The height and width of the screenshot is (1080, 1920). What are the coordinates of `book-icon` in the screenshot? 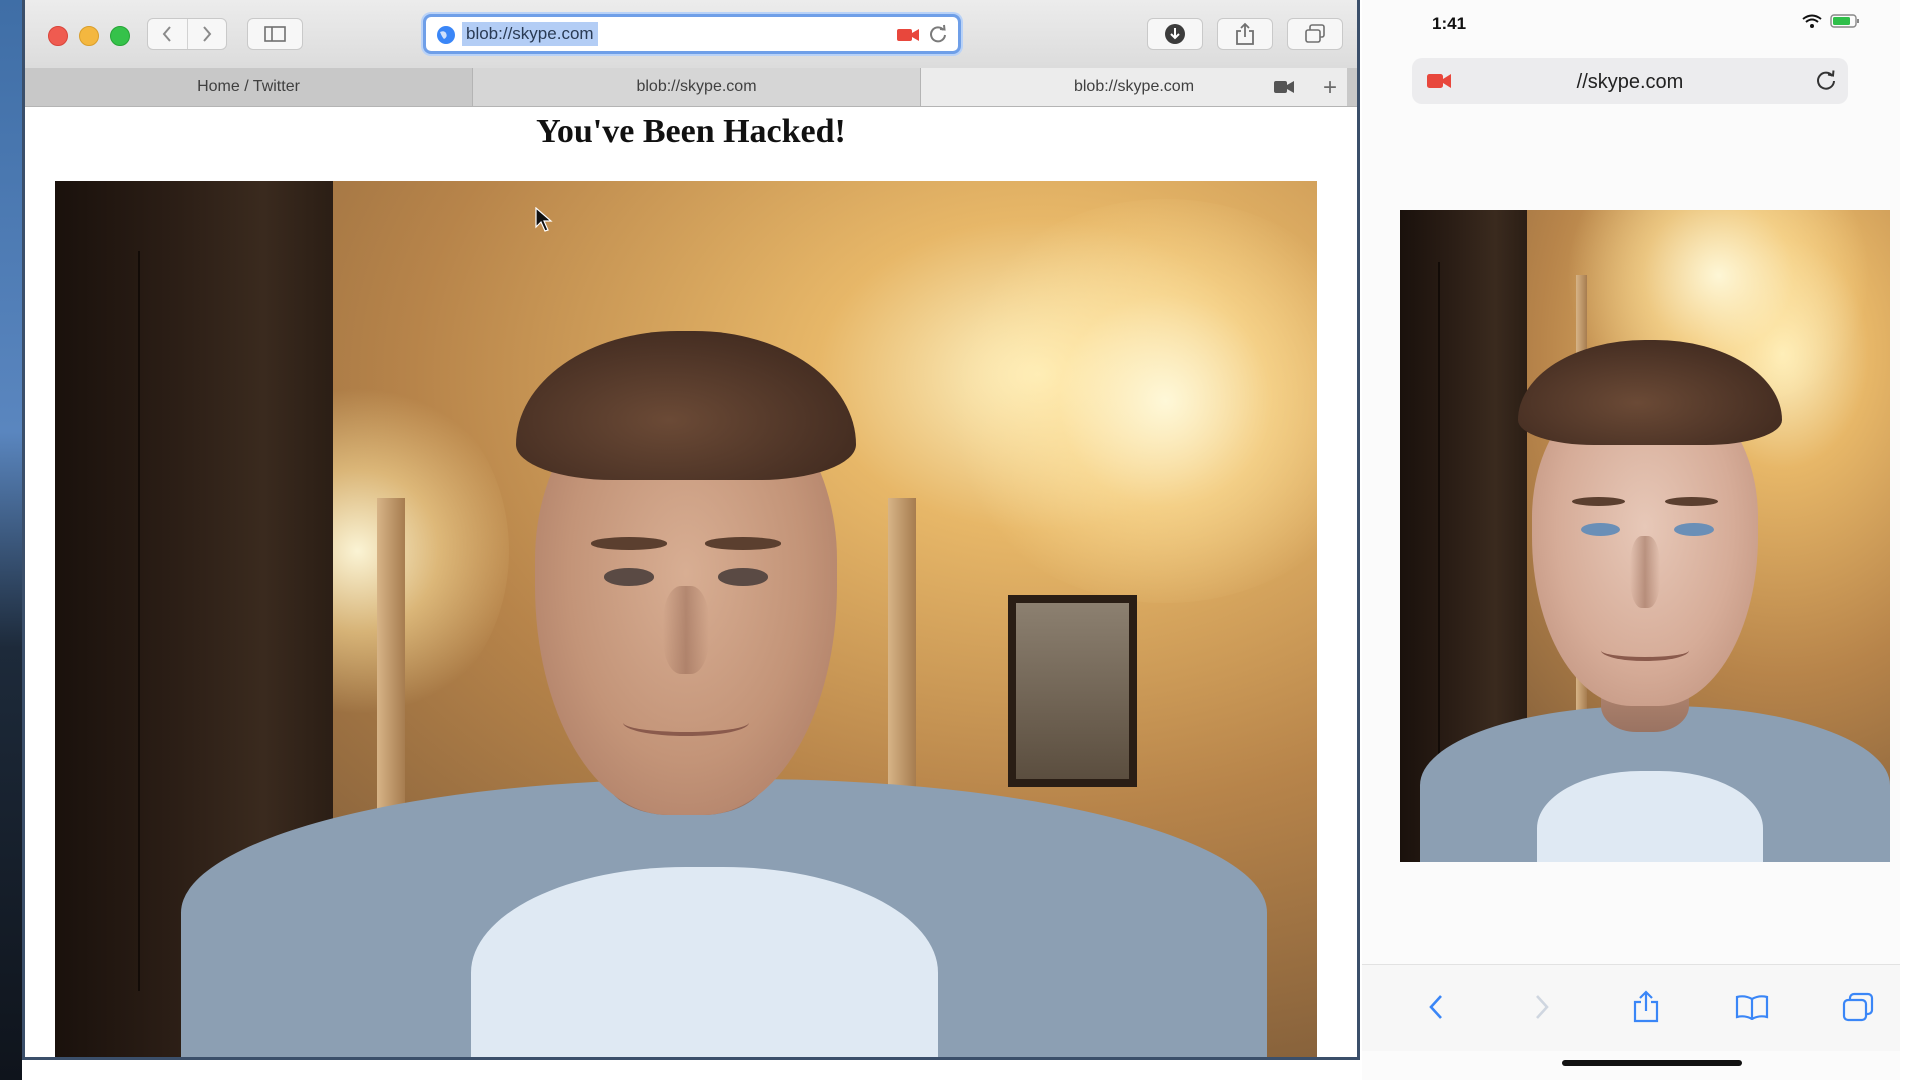 It's located at (1752, 1007).